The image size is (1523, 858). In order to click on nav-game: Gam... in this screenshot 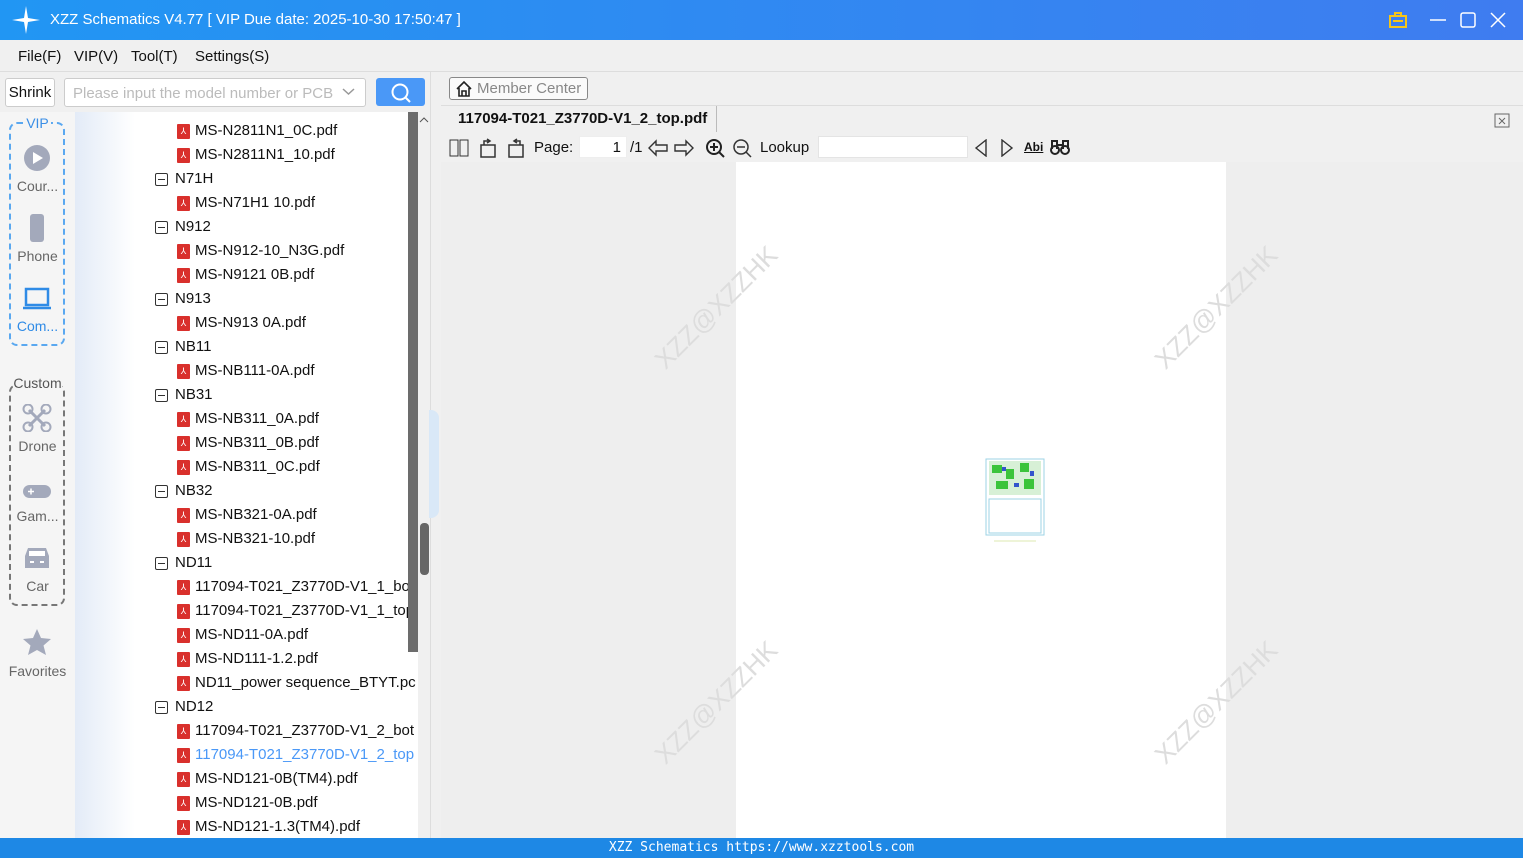, I will do `click(37, 516)`.